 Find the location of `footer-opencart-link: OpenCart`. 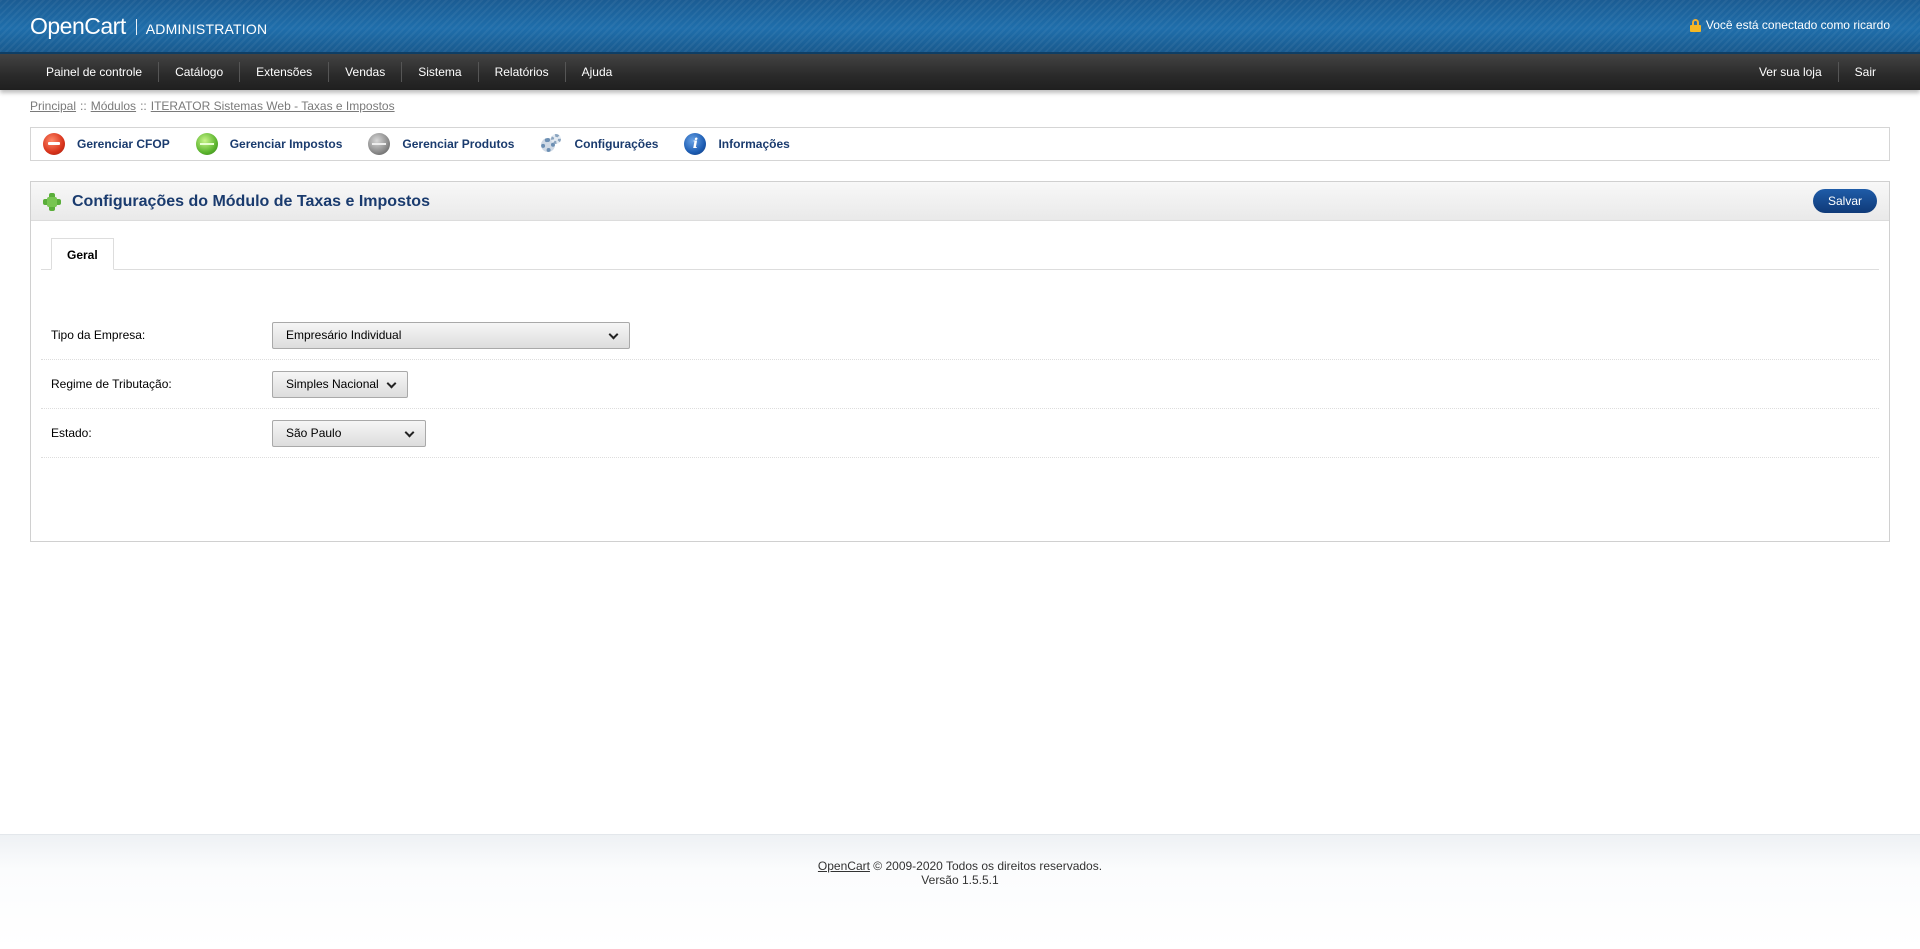

footer-opencart-link: OpenCart is located at coordinates (844, 866).